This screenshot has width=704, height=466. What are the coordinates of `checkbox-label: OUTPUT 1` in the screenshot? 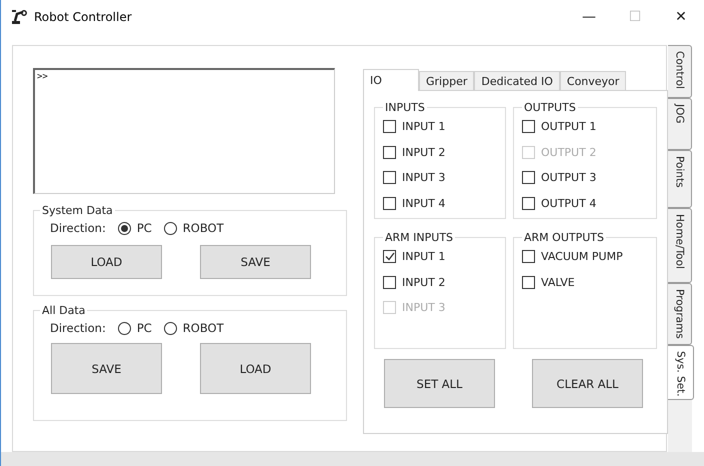 It's located at (568, 127).